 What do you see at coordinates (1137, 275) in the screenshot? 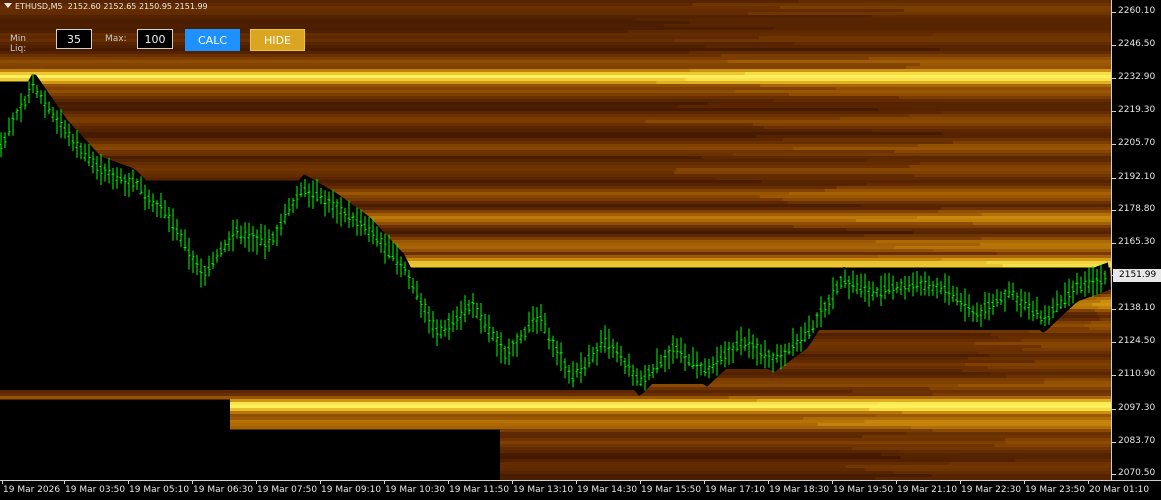
I see `current-price-label: 2151.99` at bounding box center [1137, 275].